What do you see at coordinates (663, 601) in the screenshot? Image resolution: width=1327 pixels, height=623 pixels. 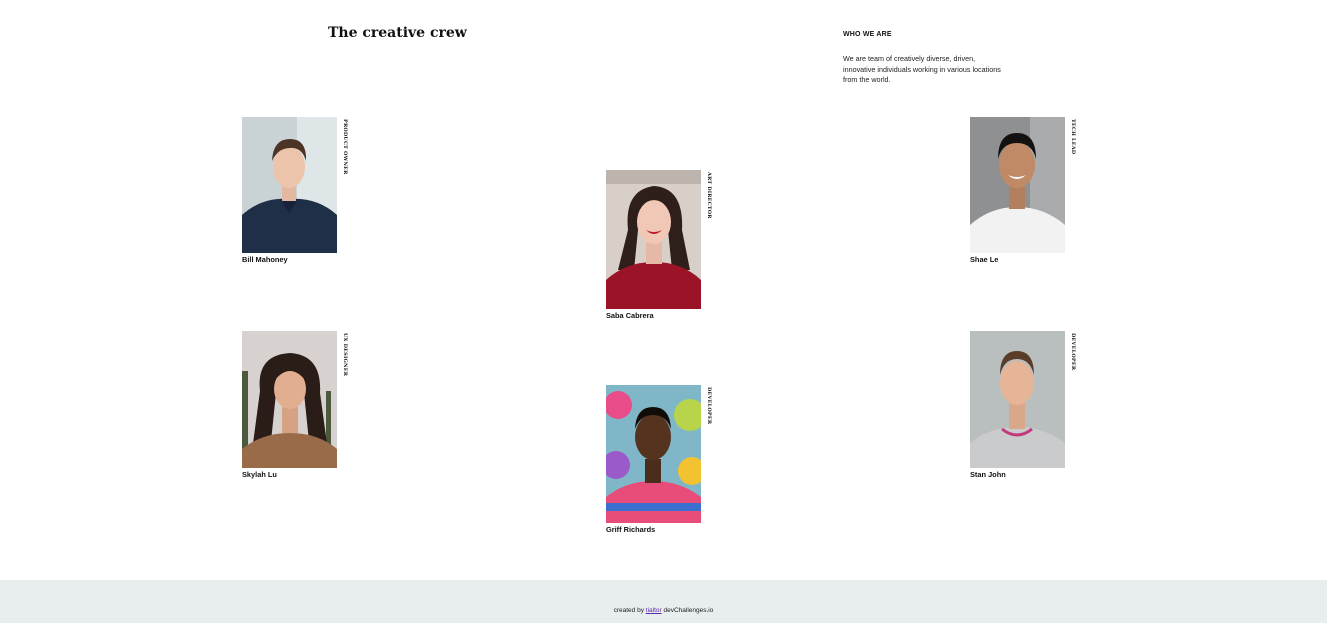 I see `footer: created by tialtor devChallenges.io` at bounding box center [663, 601].